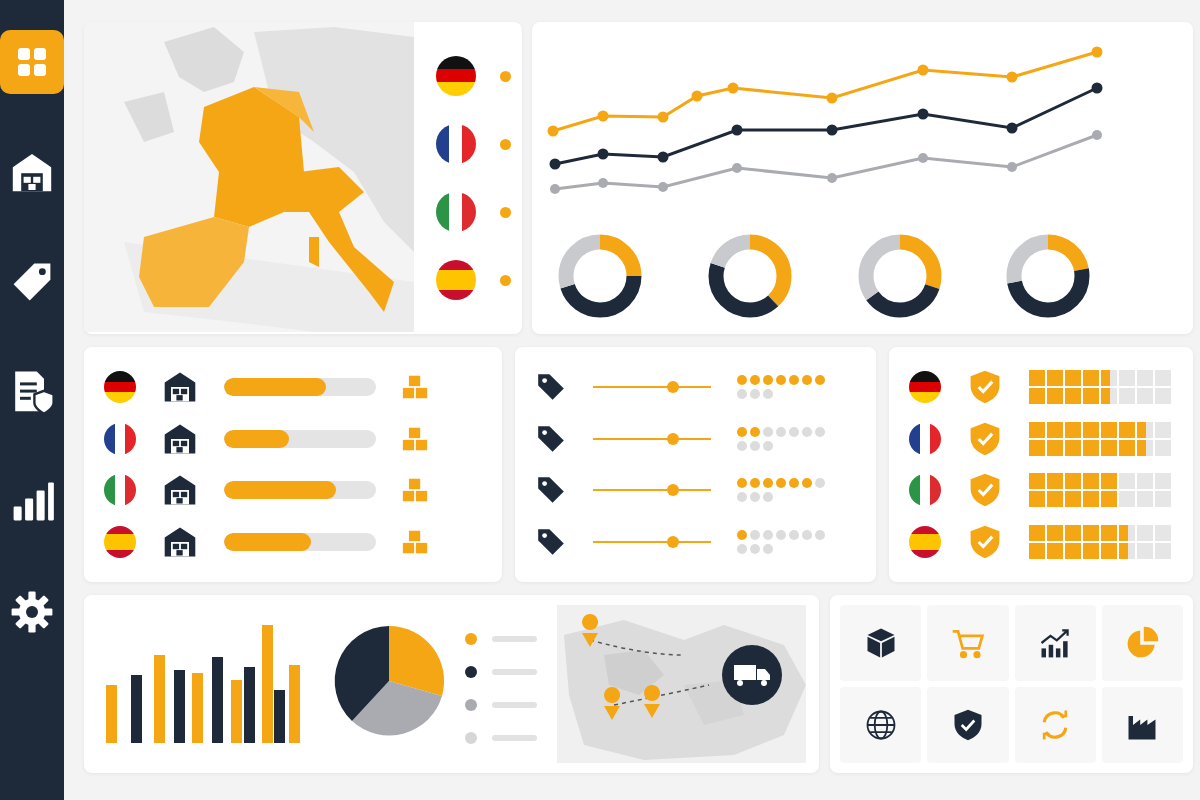 This screenshot has height=800, width=1200. I want to click on refresh-tile, so click(1055, 725).